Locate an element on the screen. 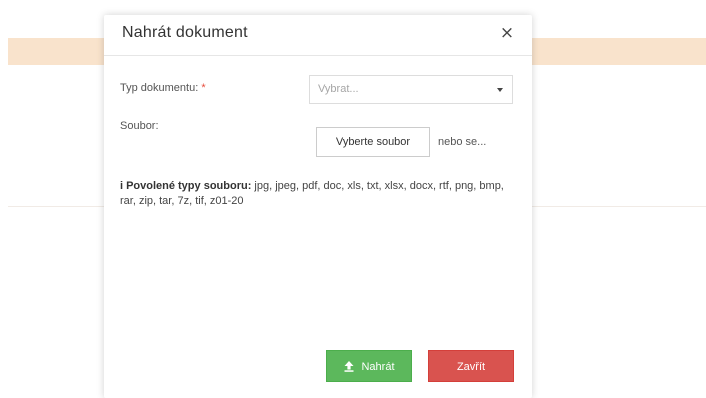  allowed-types-label: Povolené typy souboru: is located at coordinates (189, 186).